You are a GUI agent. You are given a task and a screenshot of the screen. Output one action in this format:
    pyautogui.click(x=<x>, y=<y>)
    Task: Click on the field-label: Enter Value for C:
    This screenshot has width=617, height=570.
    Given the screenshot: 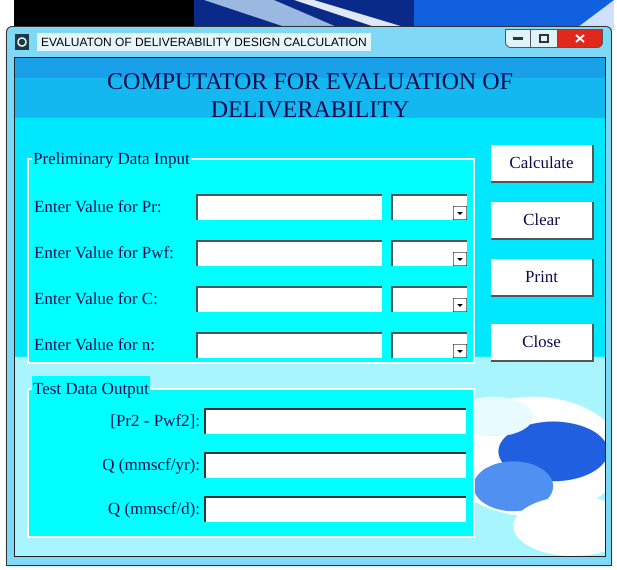 What is the action you would take?
    pyautogui.click(x=96, y=299)
    